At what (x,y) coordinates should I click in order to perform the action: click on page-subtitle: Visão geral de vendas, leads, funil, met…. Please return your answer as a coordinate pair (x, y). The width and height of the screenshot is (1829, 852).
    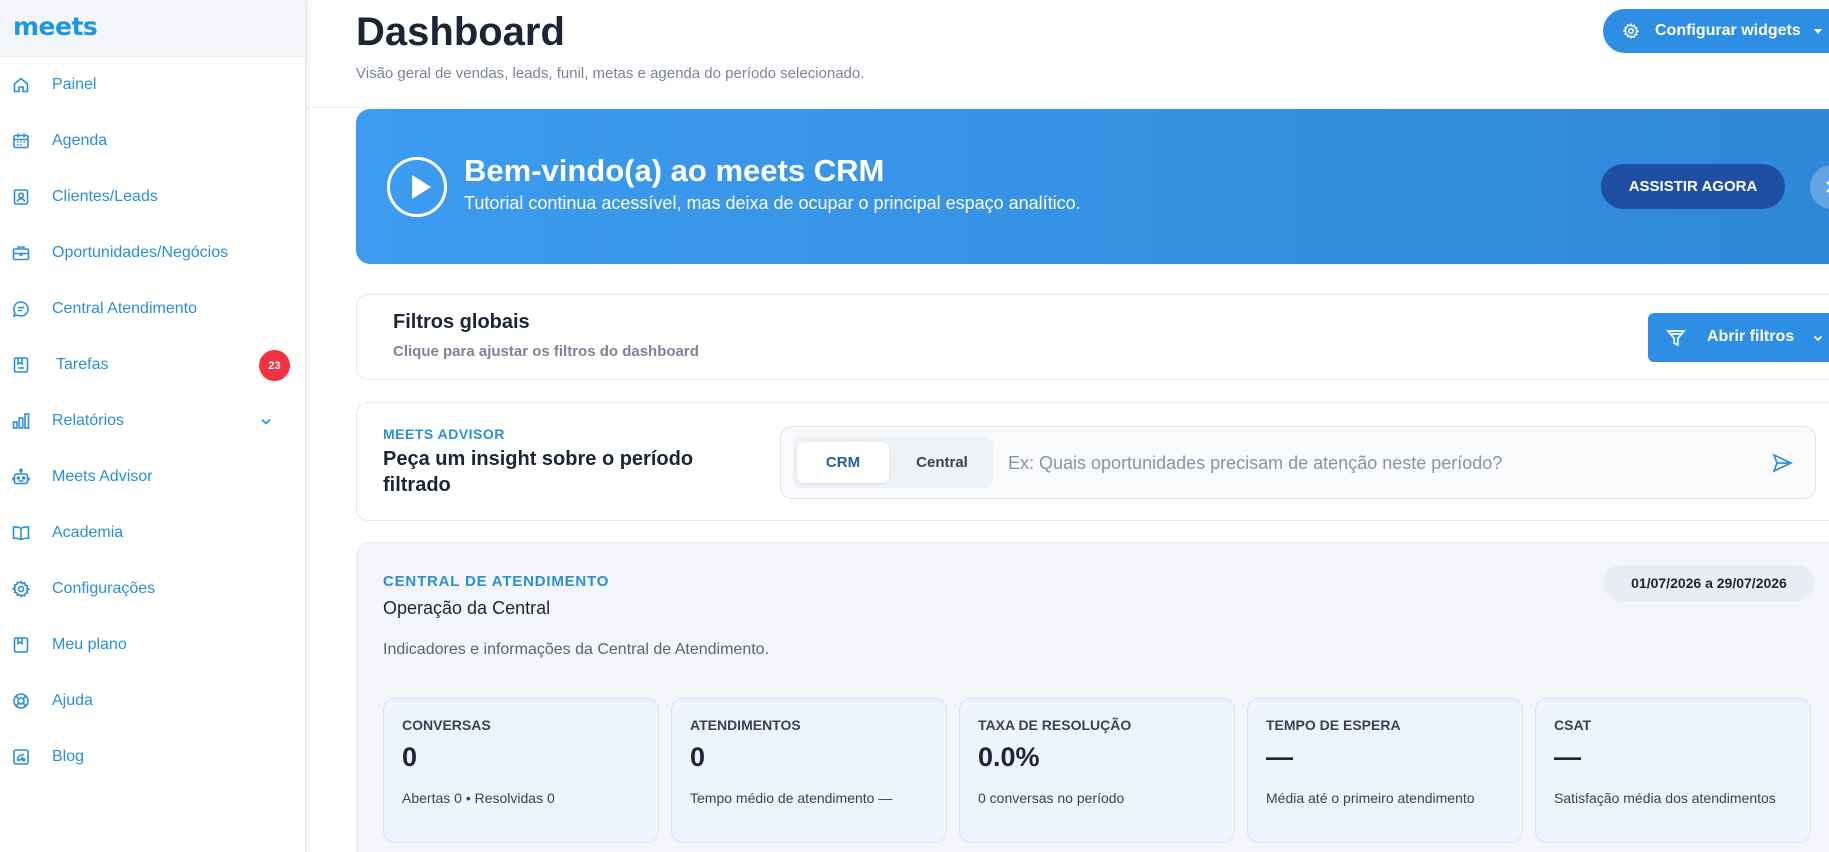
    Looking at the image, I should click on (610, 73).